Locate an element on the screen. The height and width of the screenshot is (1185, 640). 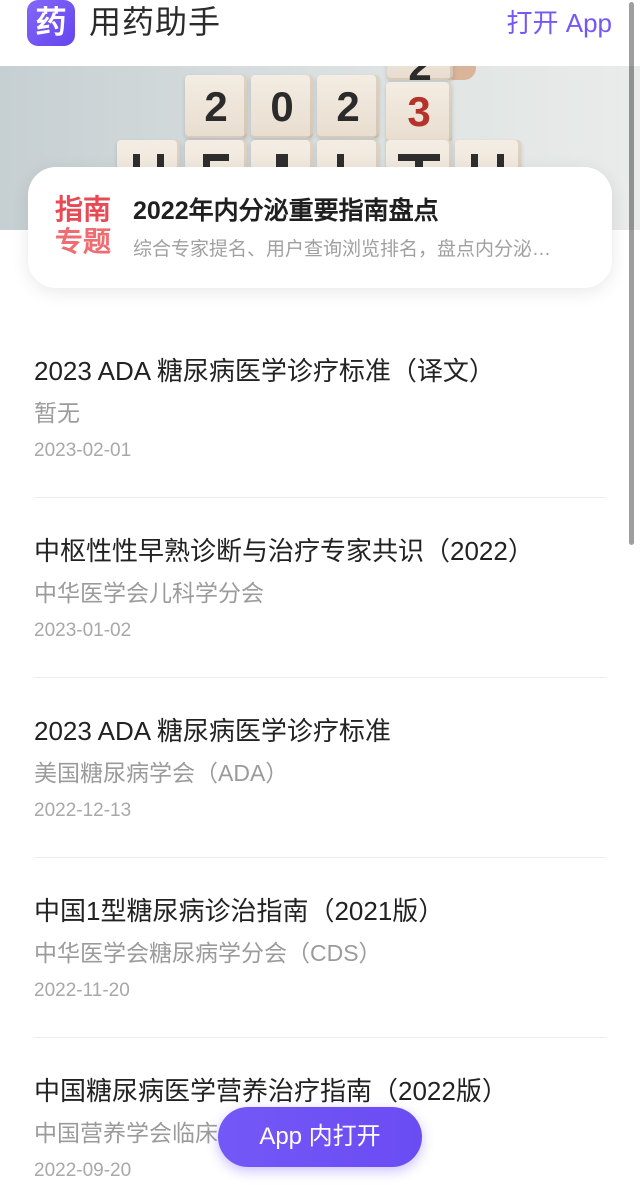
guideline-title: 2023 ADA 糖尿病医学诊疗标准（译文） is located at coordinates (264, 371).